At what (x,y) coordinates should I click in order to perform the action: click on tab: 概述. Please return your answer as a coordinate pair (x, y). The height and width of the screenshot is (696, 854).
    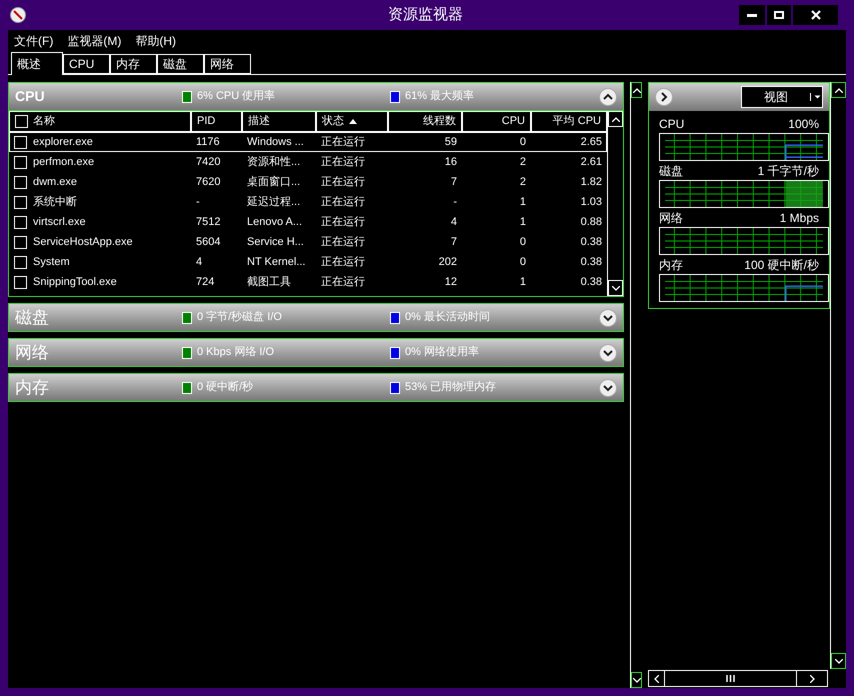
    Looking at the image, I should click on (37, 63).